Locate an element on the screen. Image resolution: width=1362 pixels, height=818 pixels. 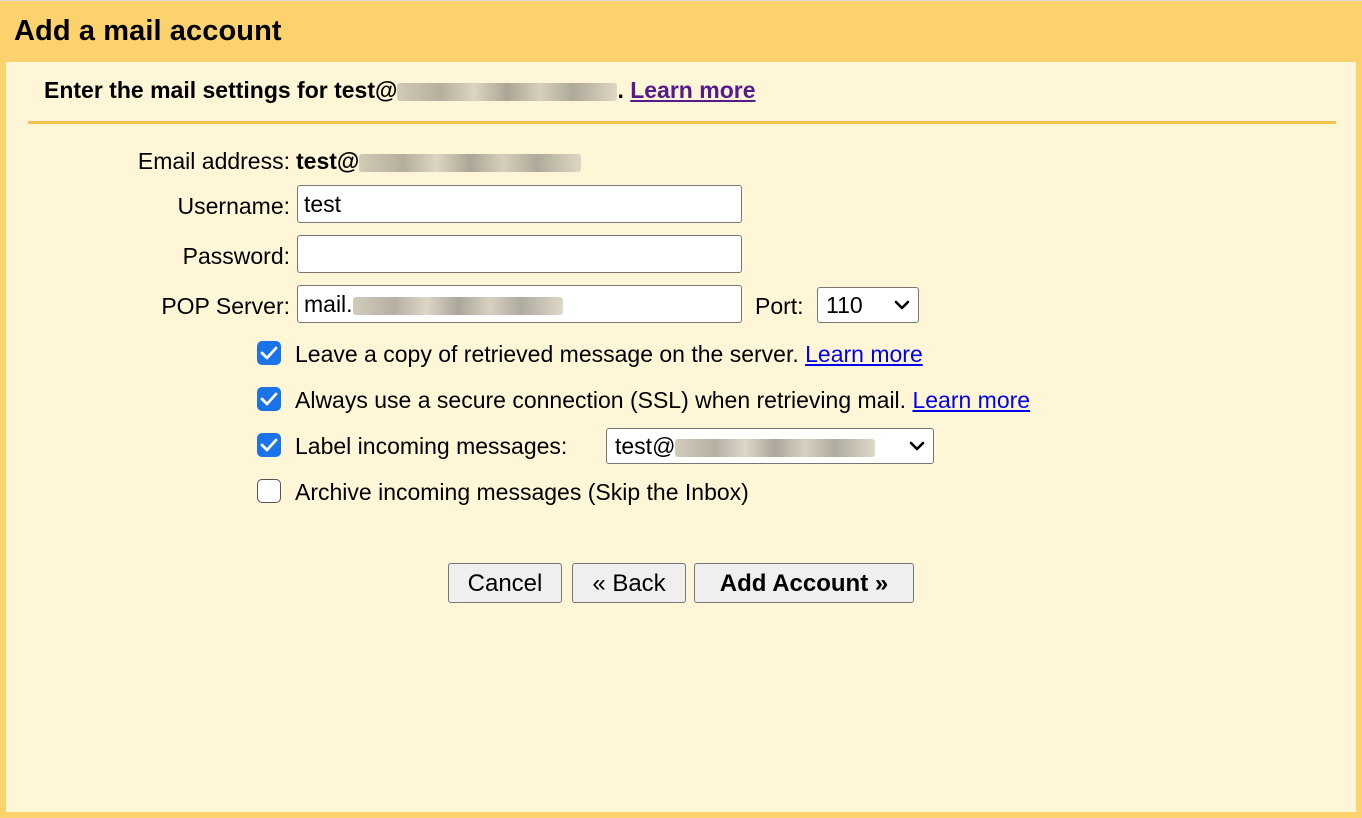
email-address-text: test@ is located at coordinates (328, 161).